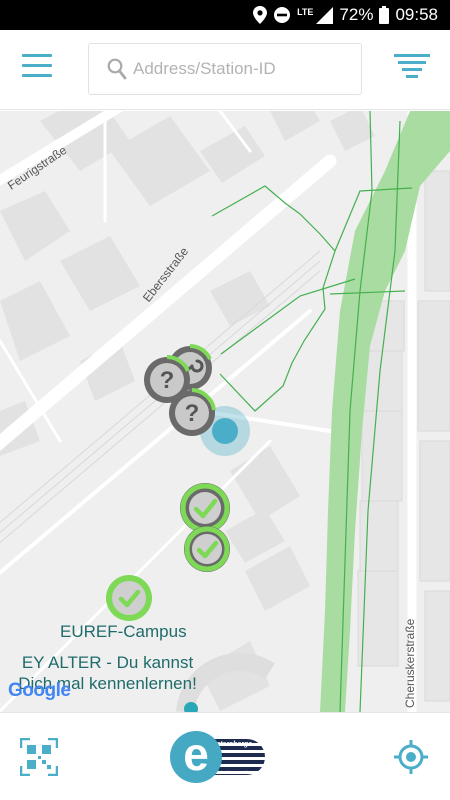  Describe the element at coordinates (191, 706) in the screenshot. I see `info-pin-icon` at that location.